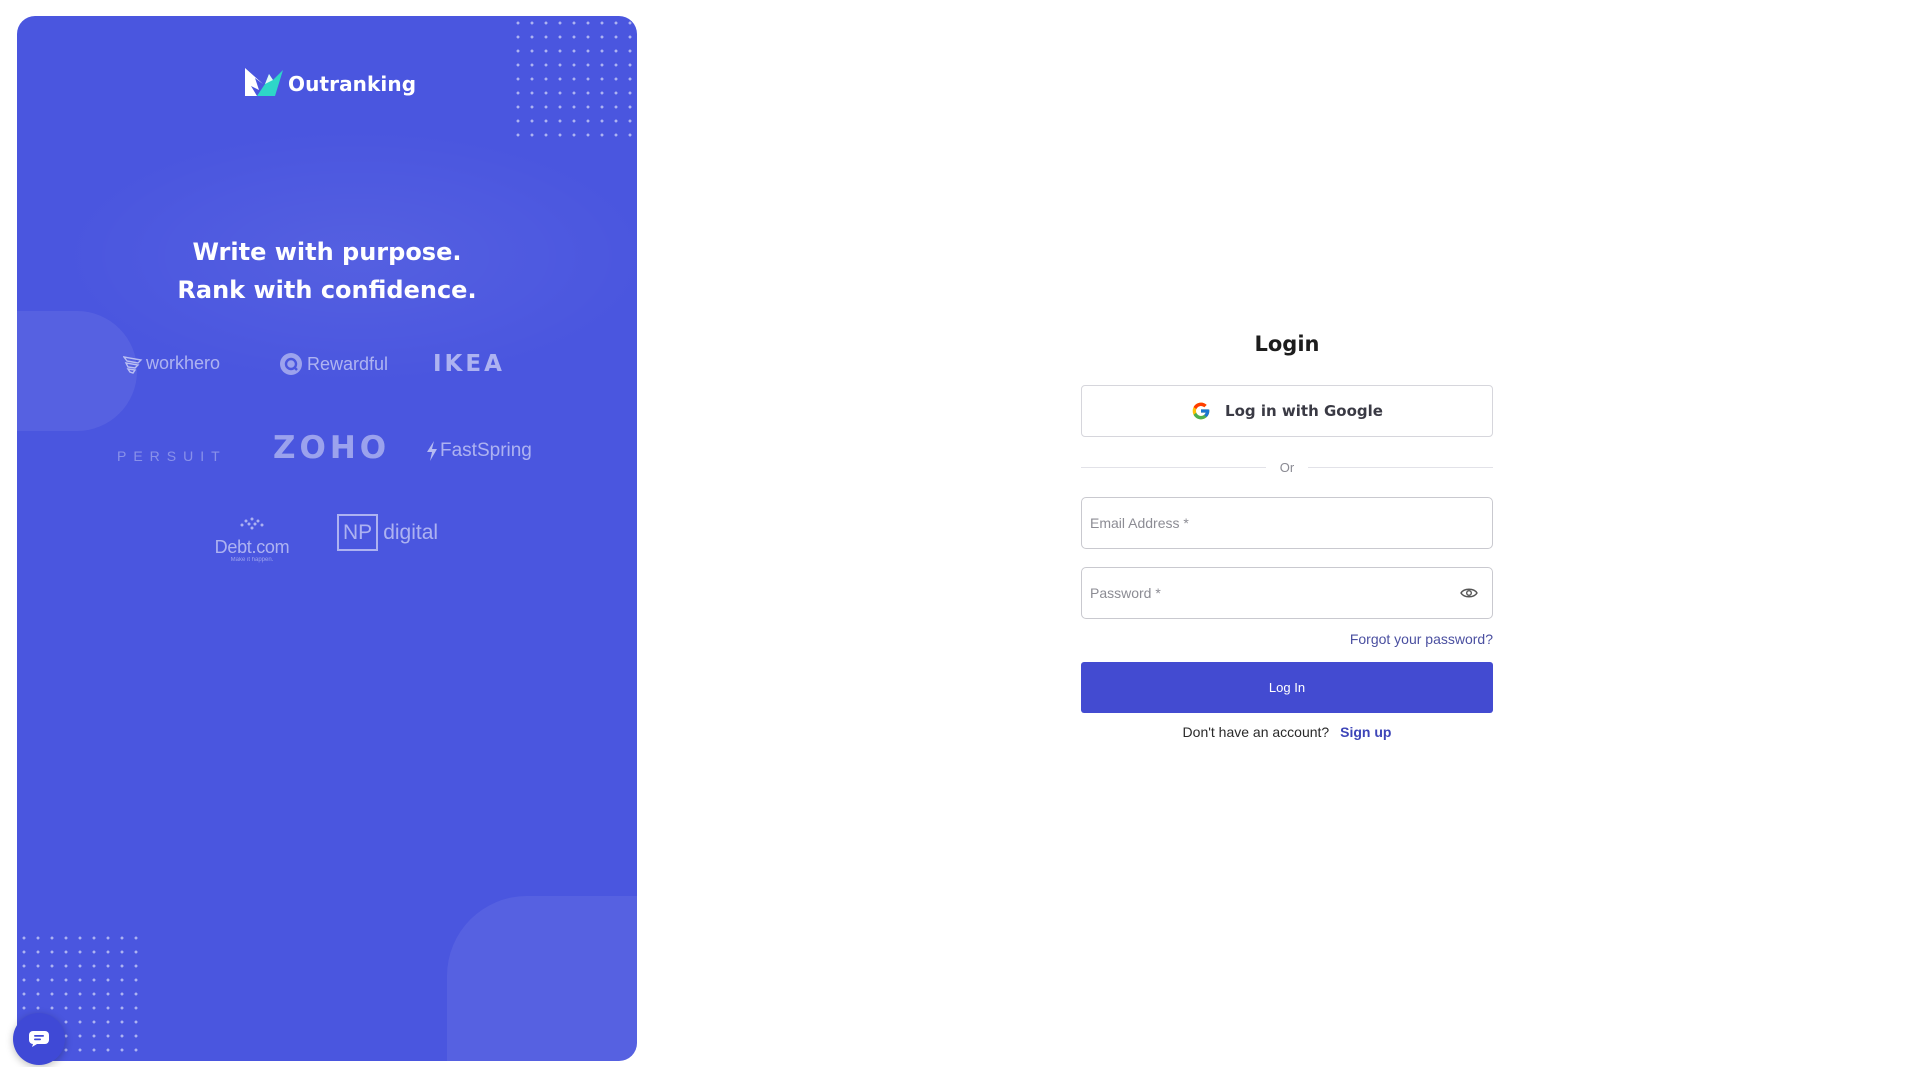  What do you see at coordinates (486, 450) in the screenshot?
I see `client-logo-label: FastSpring` at bounding box center [486, 450].